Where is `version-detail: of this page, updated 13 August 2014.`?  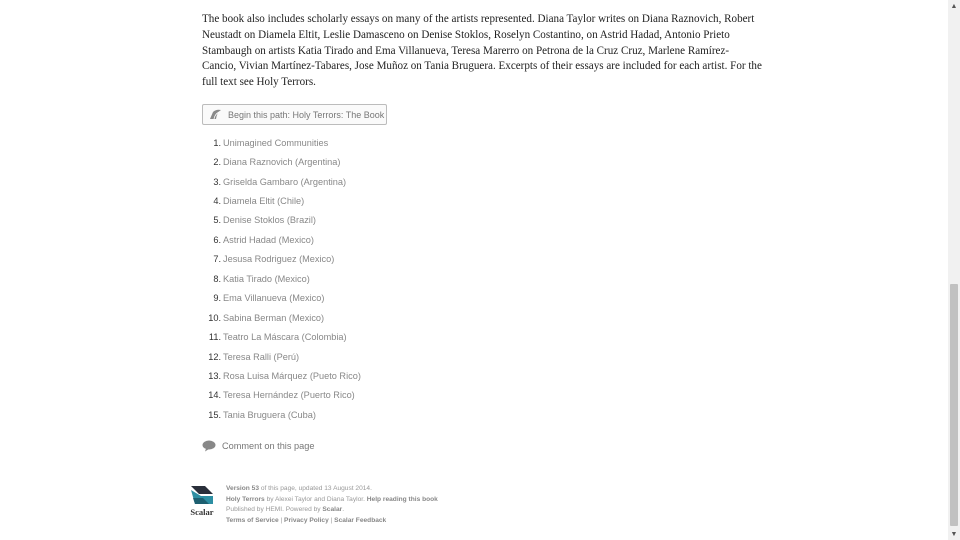 version-detail: of this page, updated 13 August 2014. is located at coordinates (316, 488).